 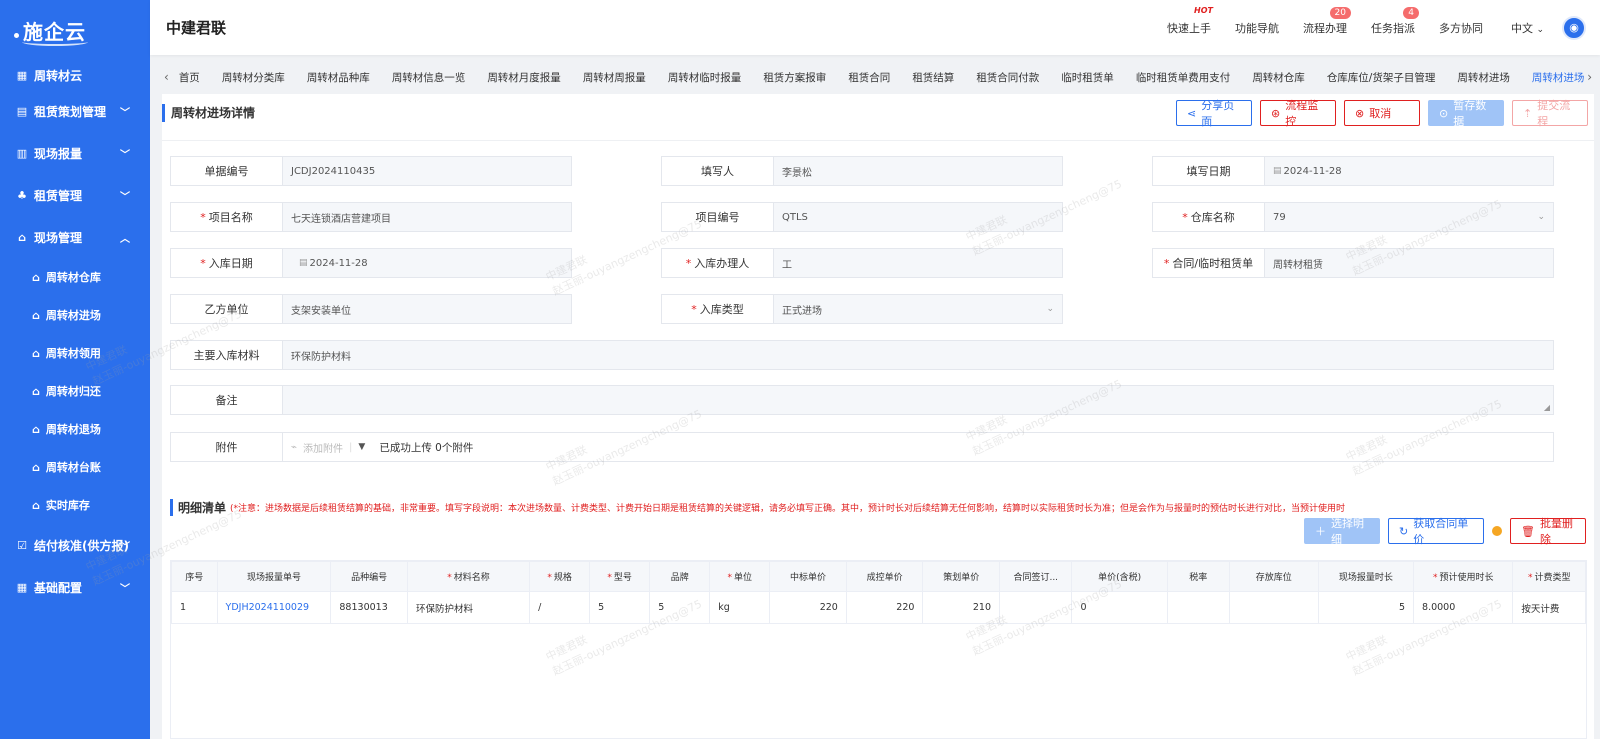 What do you see at coordinates (808, 576) in the screenshot?
I see `column-header: 中标单价` at bounding box center [808, 576].